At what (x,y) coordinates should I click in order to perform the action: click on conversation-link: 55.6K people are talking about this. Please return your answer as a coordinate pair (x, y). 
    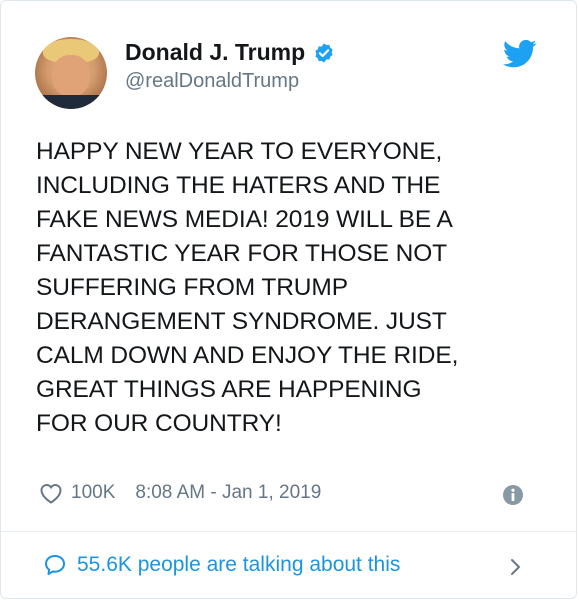
    Looking at the image, I should click on (221, 565).